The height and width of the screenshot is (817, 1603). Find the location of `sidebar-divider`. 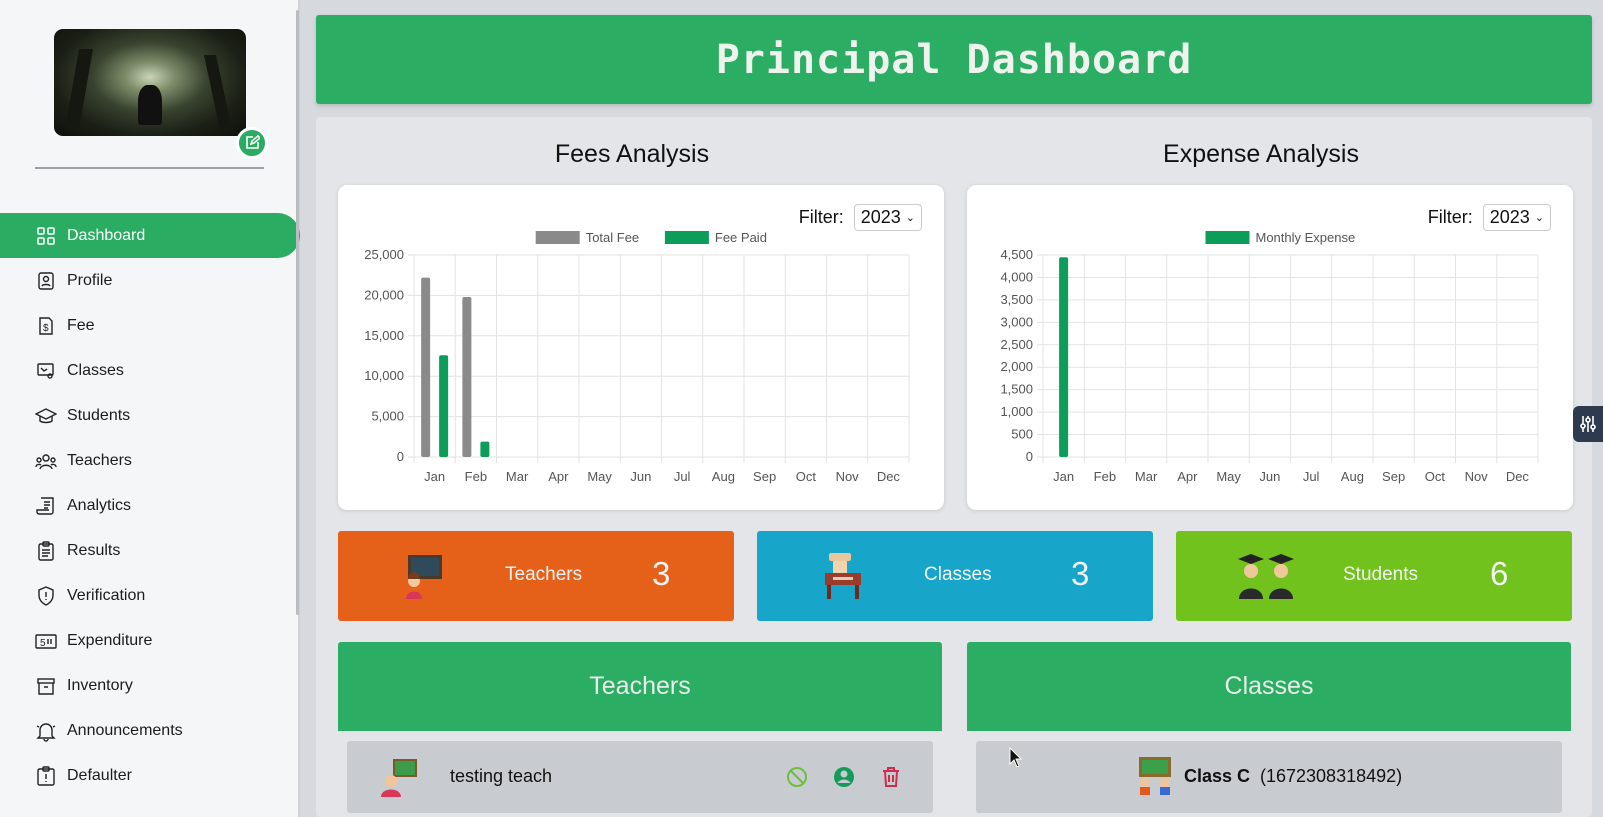

sidebar-divider is located at coordinates (149, 168).